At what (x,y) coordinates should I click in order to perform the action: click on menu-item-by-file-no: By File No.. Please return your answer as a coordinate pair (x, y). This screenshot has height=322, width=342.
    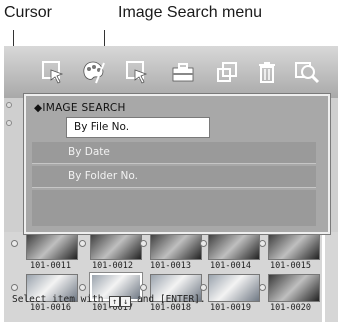
    Looking at the image, I should click on (174, 128).